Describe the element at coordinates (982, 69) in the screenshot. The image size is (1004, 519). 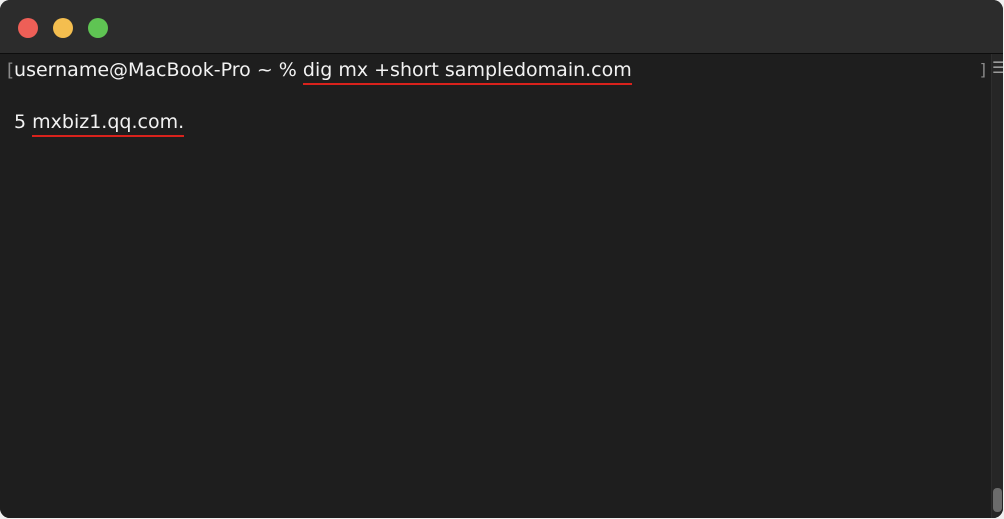
I see `right-bracket: ]` at that location.